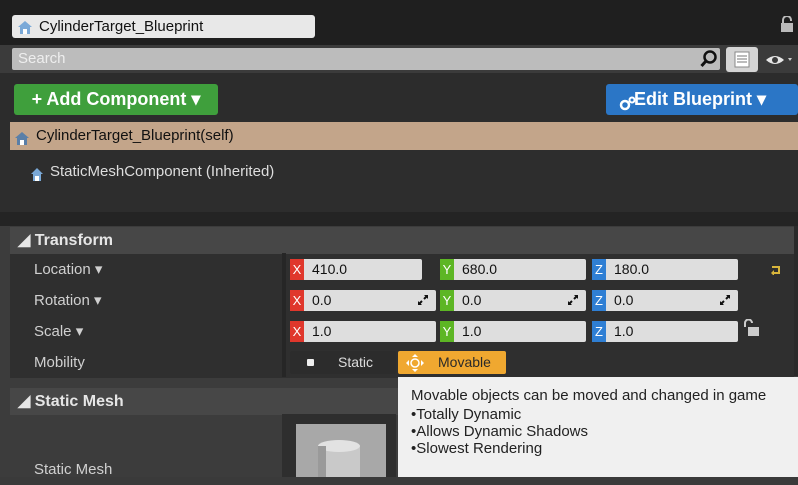 This screenshot has width=798, height=485. I want to click on reset-arrow-icon, so click(776, 270).